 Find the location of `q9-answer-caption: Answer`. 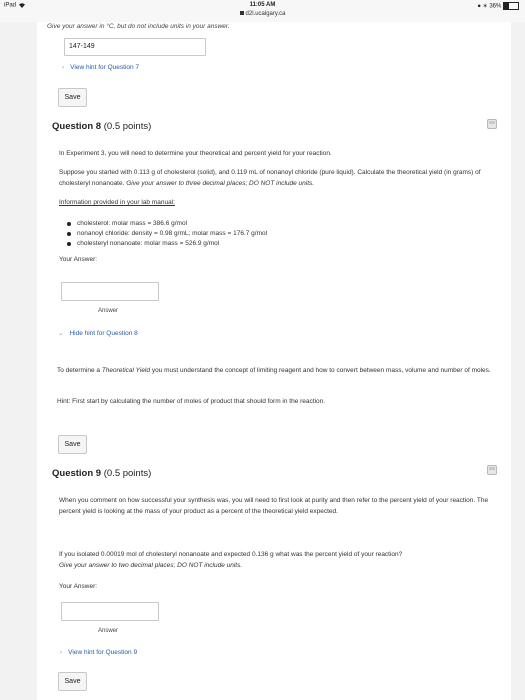

q9-answer-caption: Answer is located at coordinates (108, 631).